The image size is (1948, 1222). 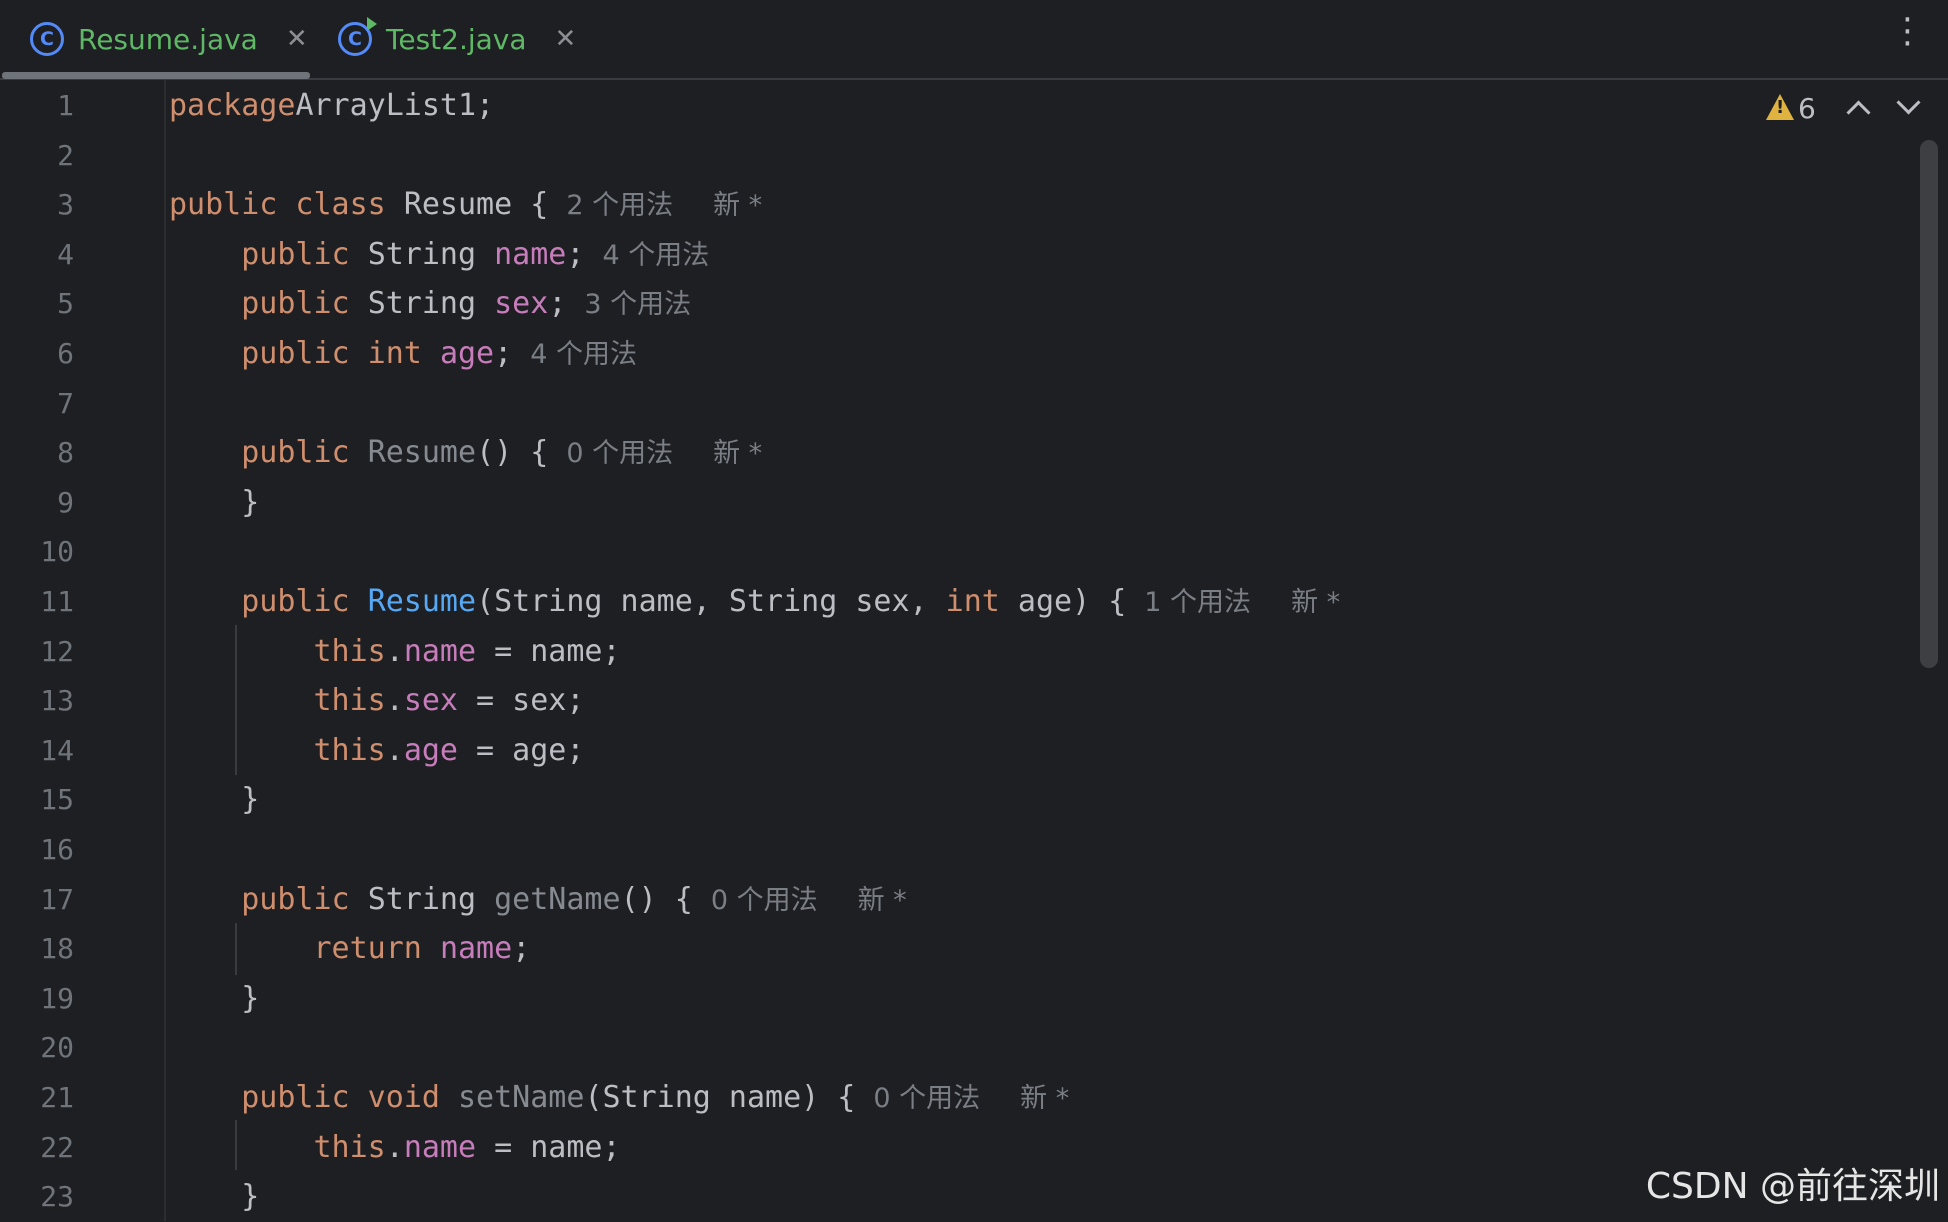 What do you see at coordinates (711, 601) in the screenshot?
I see `code-token: (String name, String sex,` at bounding box center [711, 601].